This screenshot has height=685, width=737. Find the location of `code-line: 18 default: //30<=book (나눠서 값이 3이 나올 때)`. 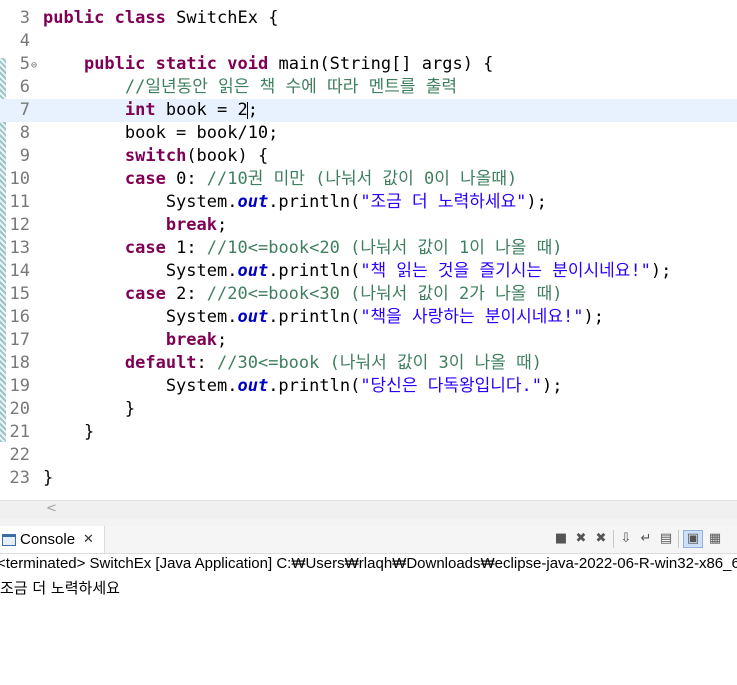

code-line: 18 default: //30<=book (나눠서 값이 3이 나올 때) is located at coordinates (368, 363).